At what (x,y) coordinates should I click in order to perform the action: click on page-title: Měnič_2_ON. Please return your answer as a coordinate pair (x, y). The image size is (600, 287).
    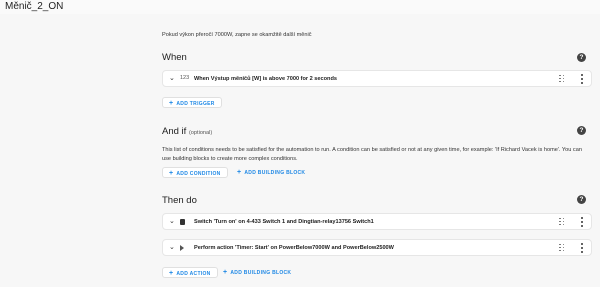
    Looking at the image, I should click on (34, 6).